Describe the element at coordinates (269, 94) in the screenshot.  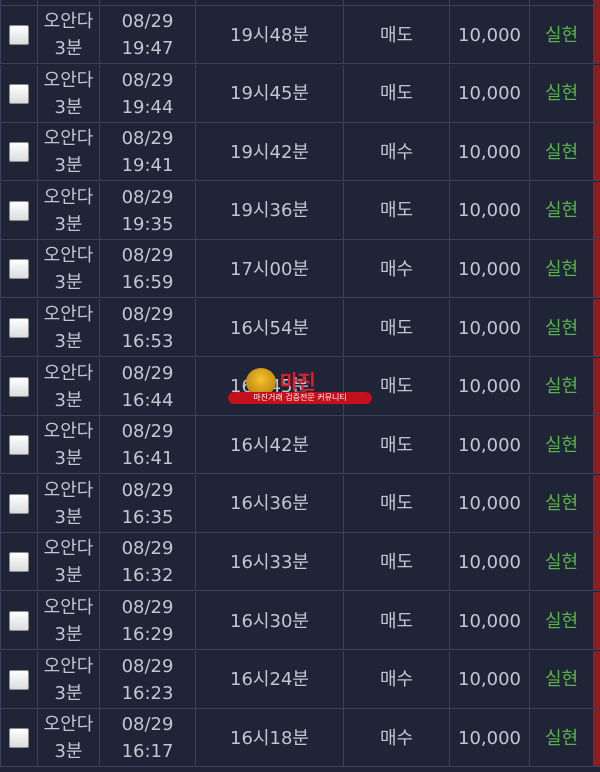
I see `round-label: 19시45분` at that location.